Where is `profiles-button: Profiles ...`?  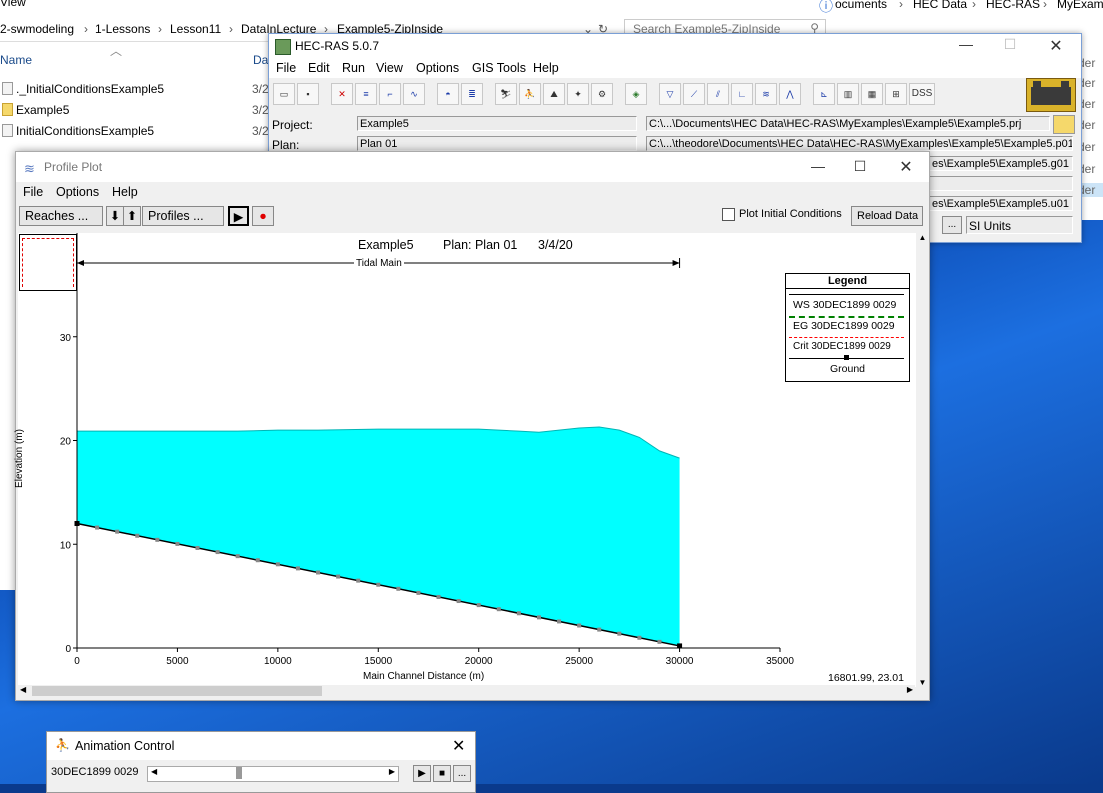
profiles-button: Profiles ... is located at coordinates (183, 216).